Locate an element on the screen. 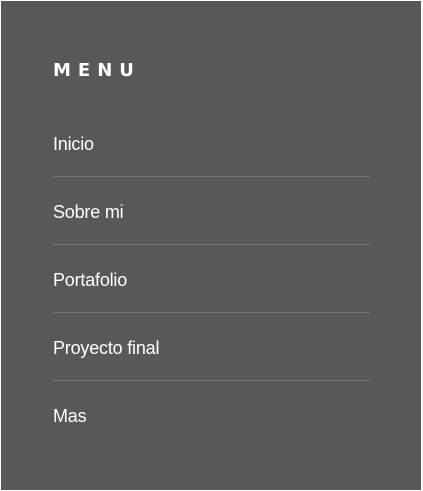  menu-item-proyecto-final: Proyecto final is located at coordinates (211, 347).